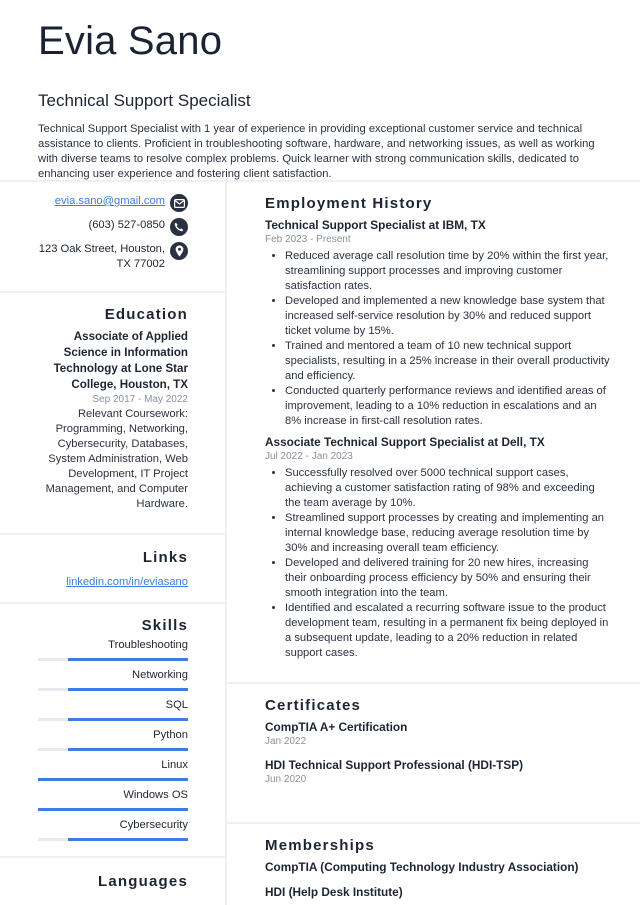 This screenshot has width=640, height=905. What do you see at coordinates (179, 227) in the screenshot?
I see `phone-icon` at bounding box center [179, 227].